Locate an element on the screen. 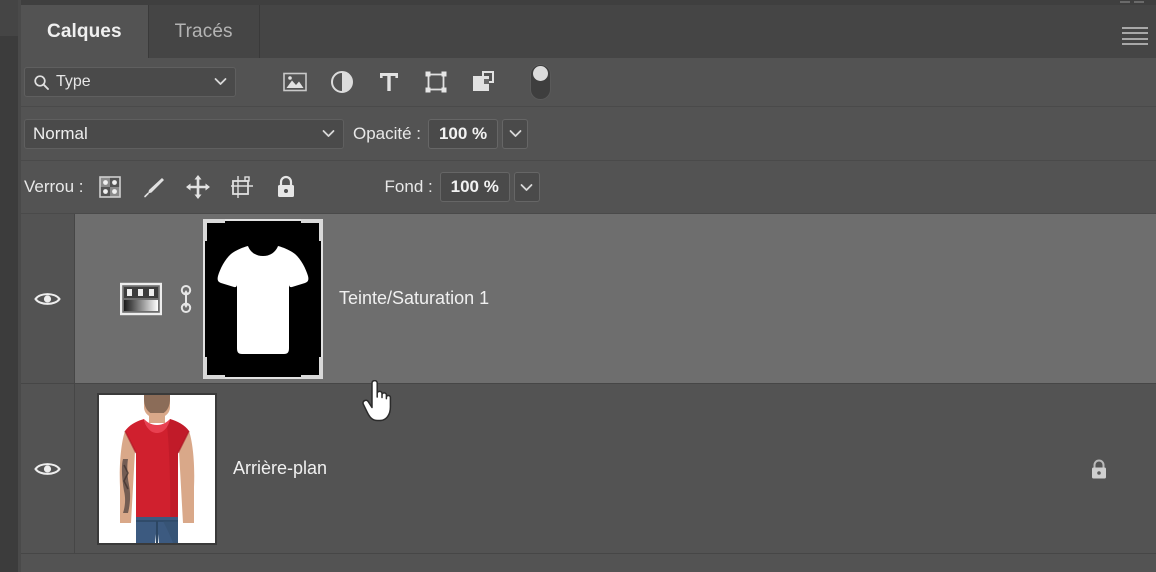  layer-name: Teinte/Saturation 1 is located at coordinates (414, 298).